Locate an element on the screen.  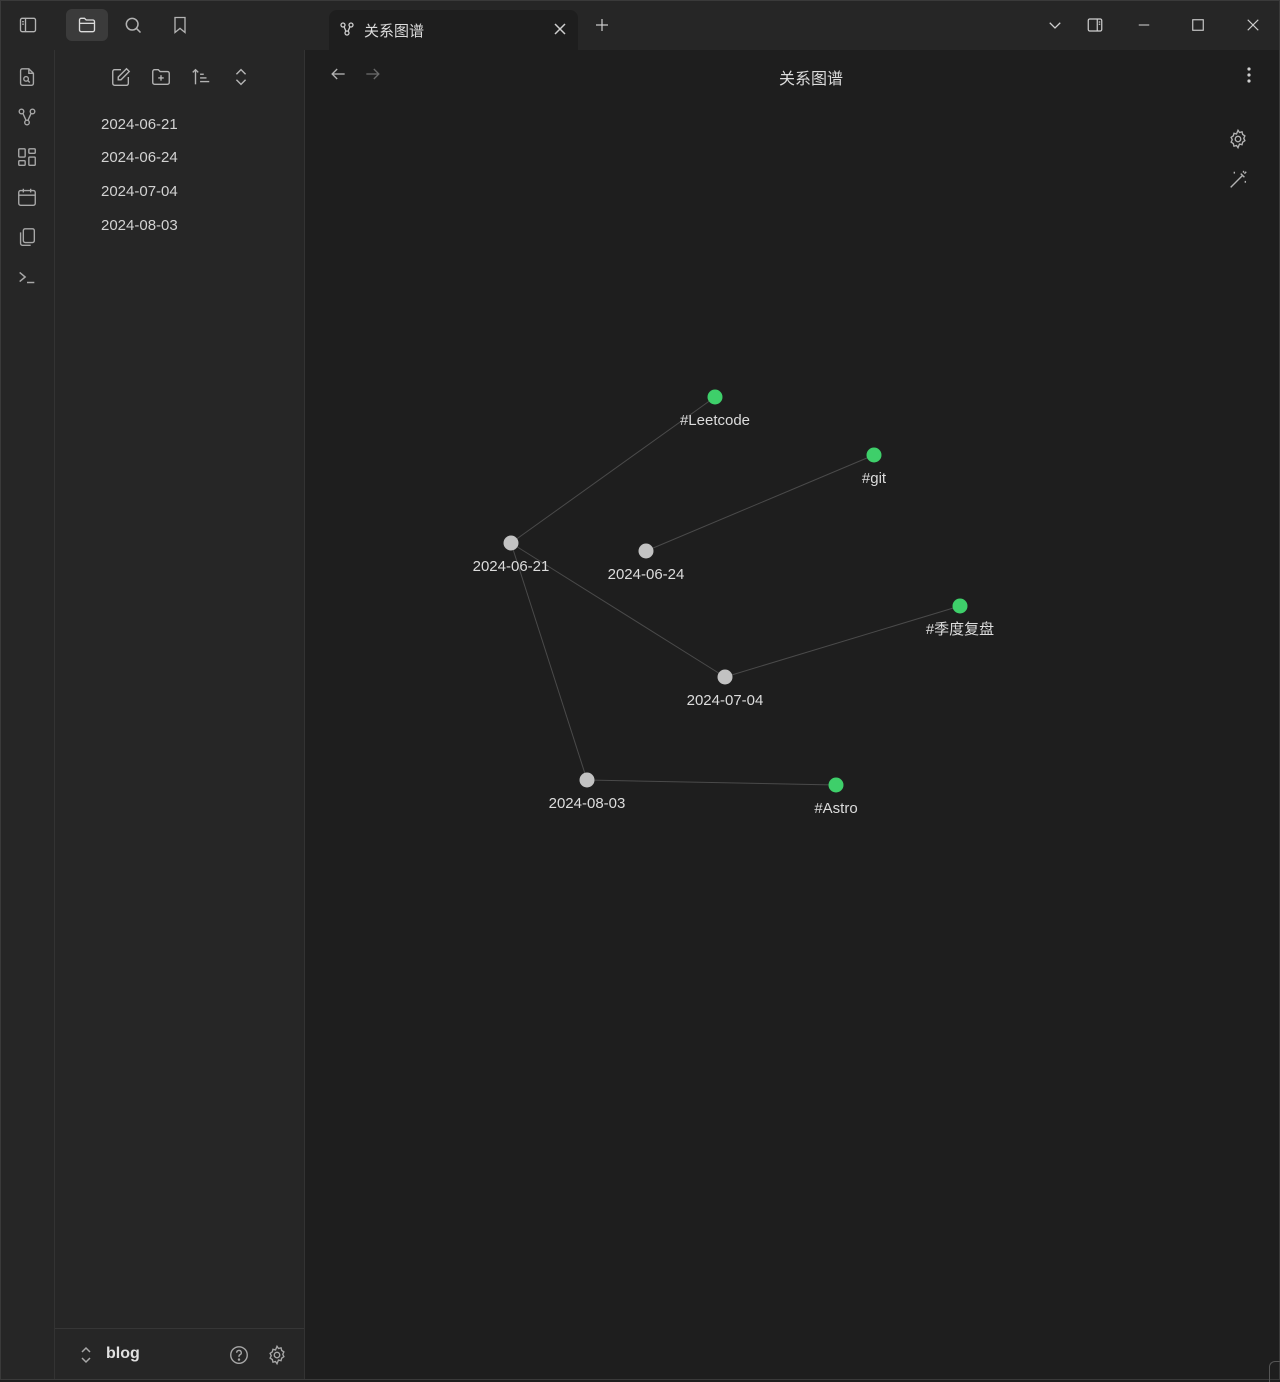
close-icon is located at coordinates (560, 29).